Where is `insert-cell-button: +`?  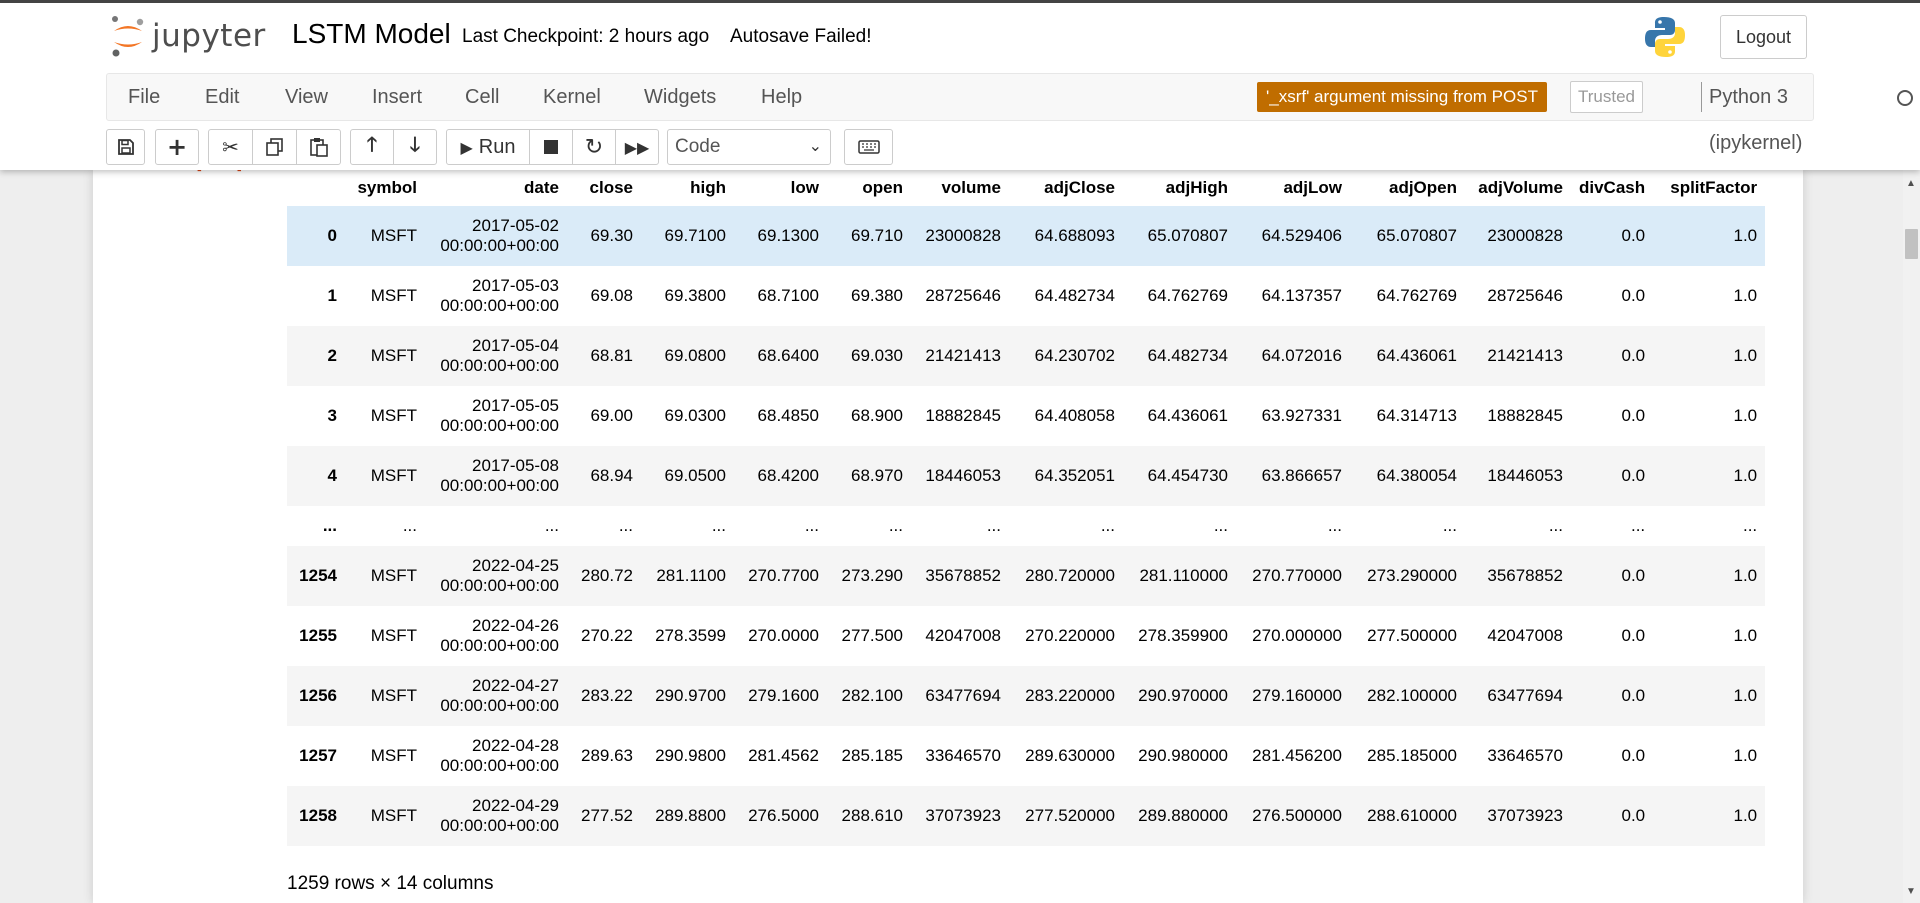 insert-cell-button: + is located at coordinates (177, 147).